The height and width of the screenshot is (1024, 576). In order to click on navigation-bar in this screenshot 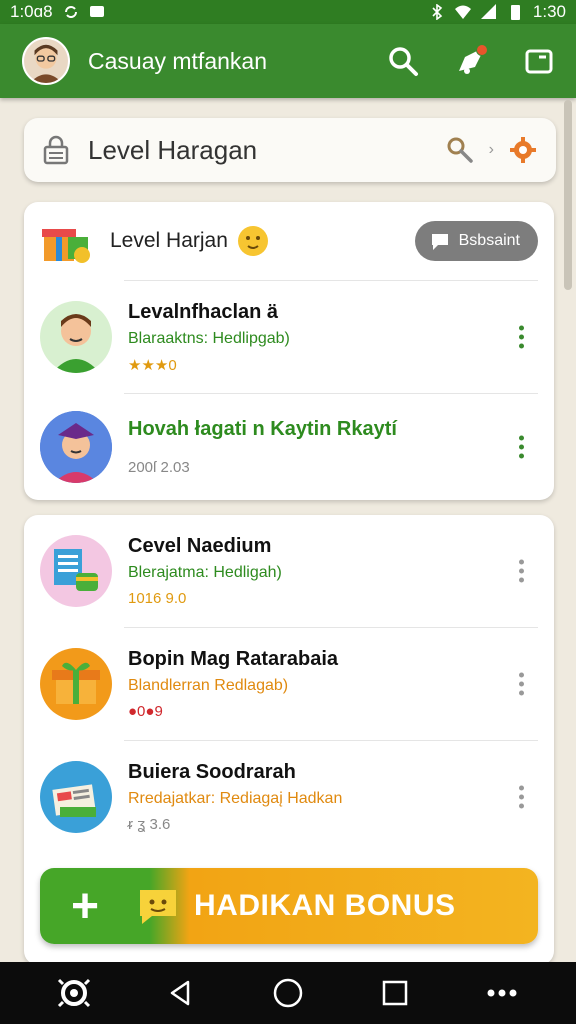, I will do `click(288, 993)`.